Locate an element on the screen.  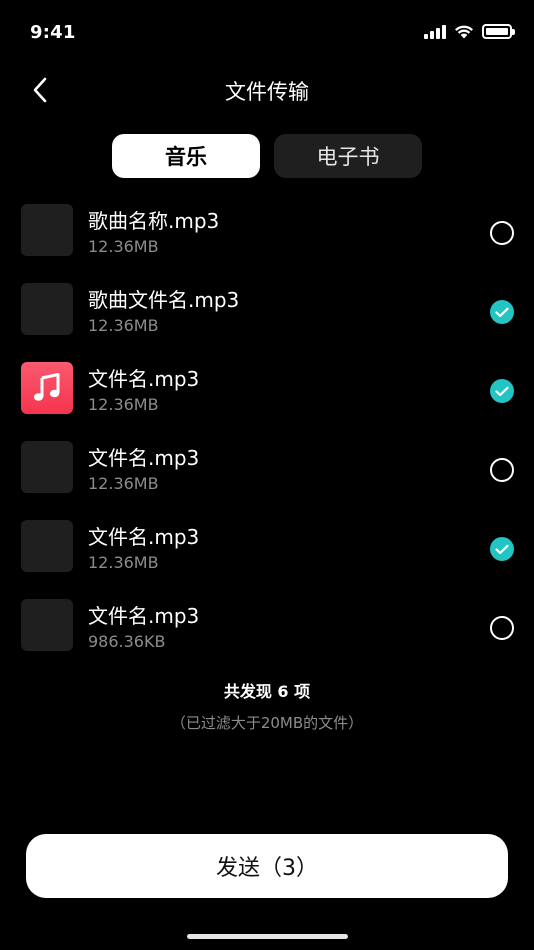
list-item: 歌曲名称.mp3 12.36MB is located at coordinates (267, 232).